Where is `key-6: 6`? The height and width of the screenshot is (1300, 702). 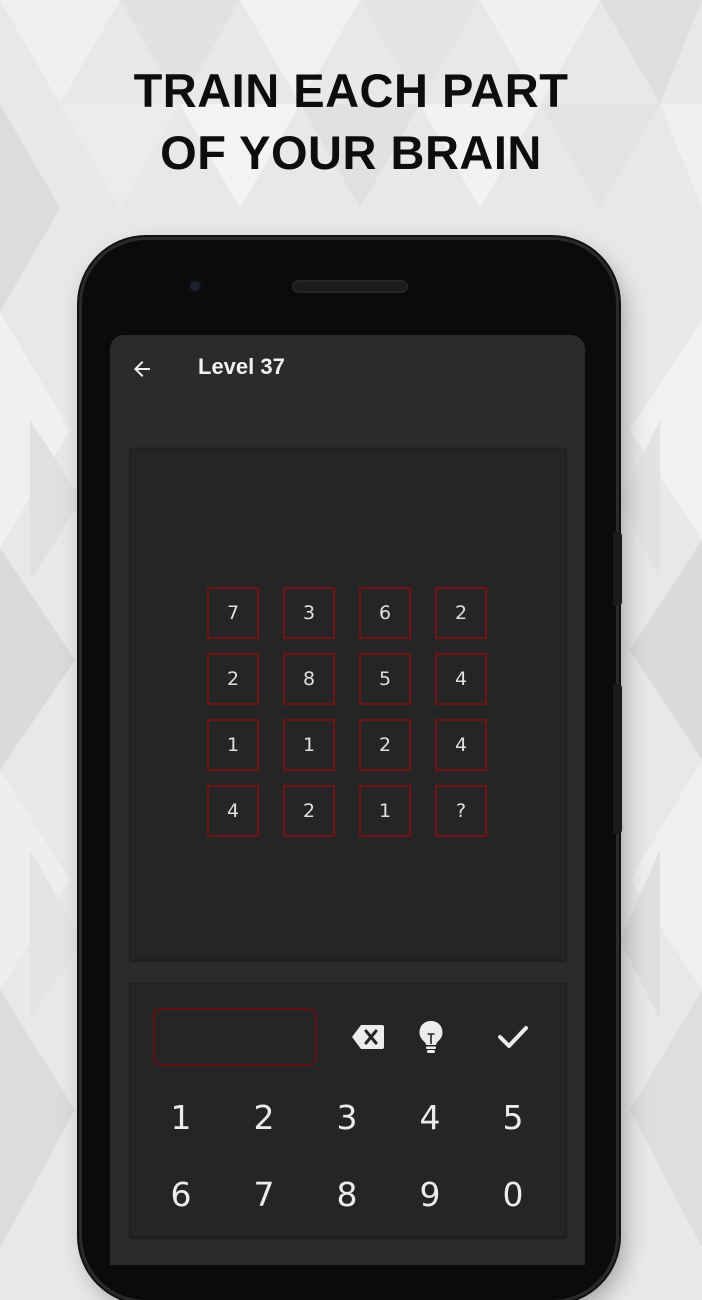
key-6: 6 is located at coordinates (181, 1194).